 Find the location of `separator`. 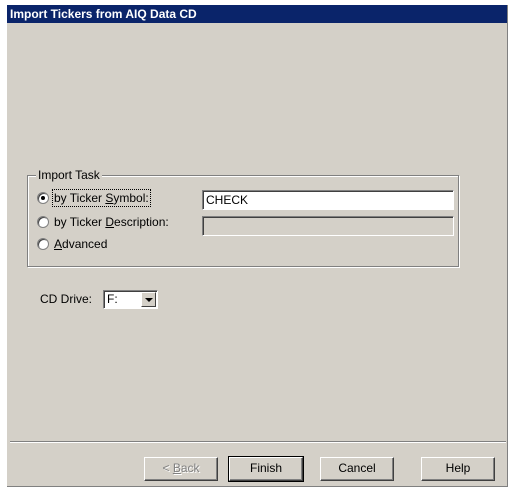

separator is located at coordinates (258, 442).